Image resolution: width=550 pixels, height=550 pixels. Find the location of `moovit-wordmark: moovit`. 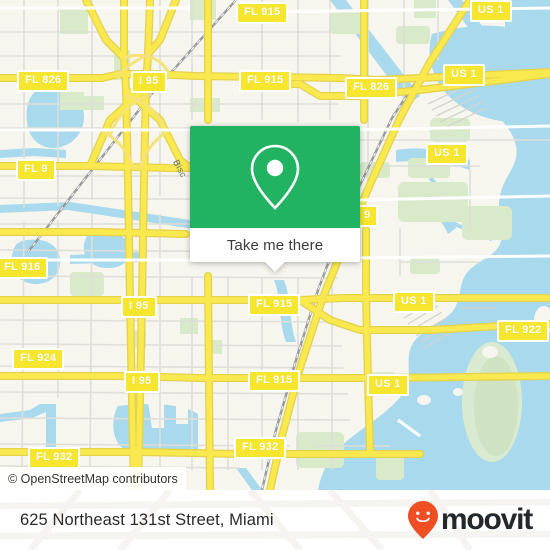

moovit-wordmark: moovit is located at coordinates (486, 519).